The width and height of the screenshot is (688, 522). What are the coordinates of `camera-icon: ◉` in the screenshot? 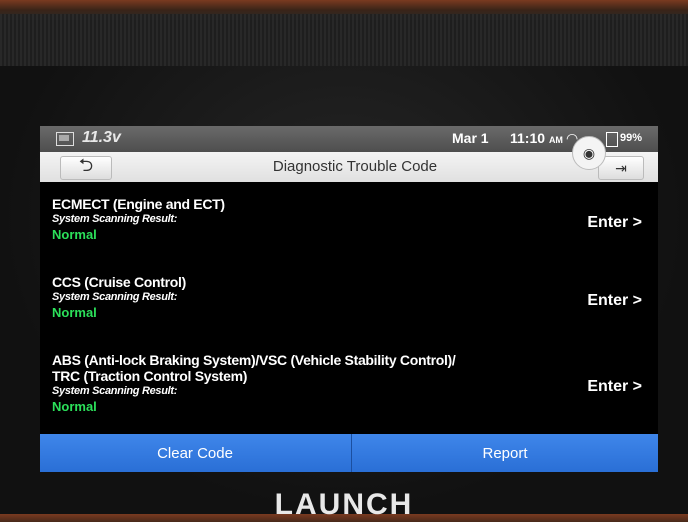 It's located at (589, 152).